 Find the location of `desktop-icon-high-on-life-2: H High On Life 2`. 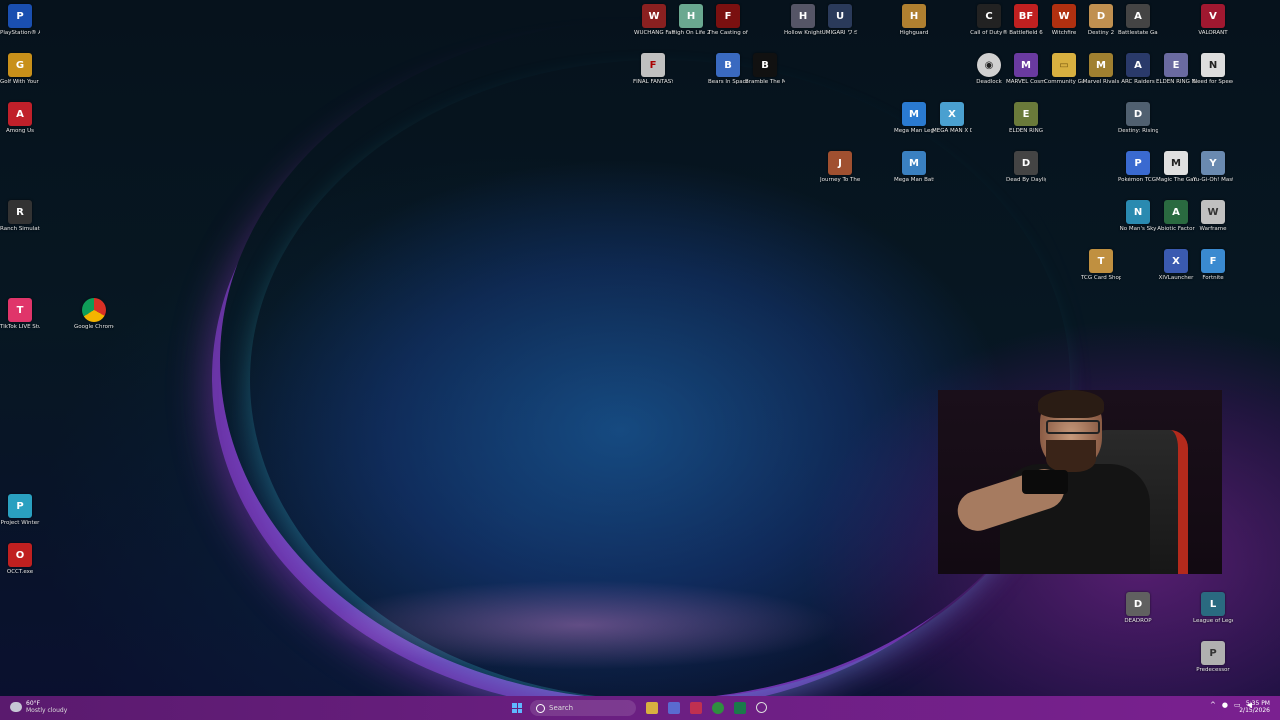

desktop-icon-high-on-life-2: H High On Life 2 is located at coordinates (691, 20).